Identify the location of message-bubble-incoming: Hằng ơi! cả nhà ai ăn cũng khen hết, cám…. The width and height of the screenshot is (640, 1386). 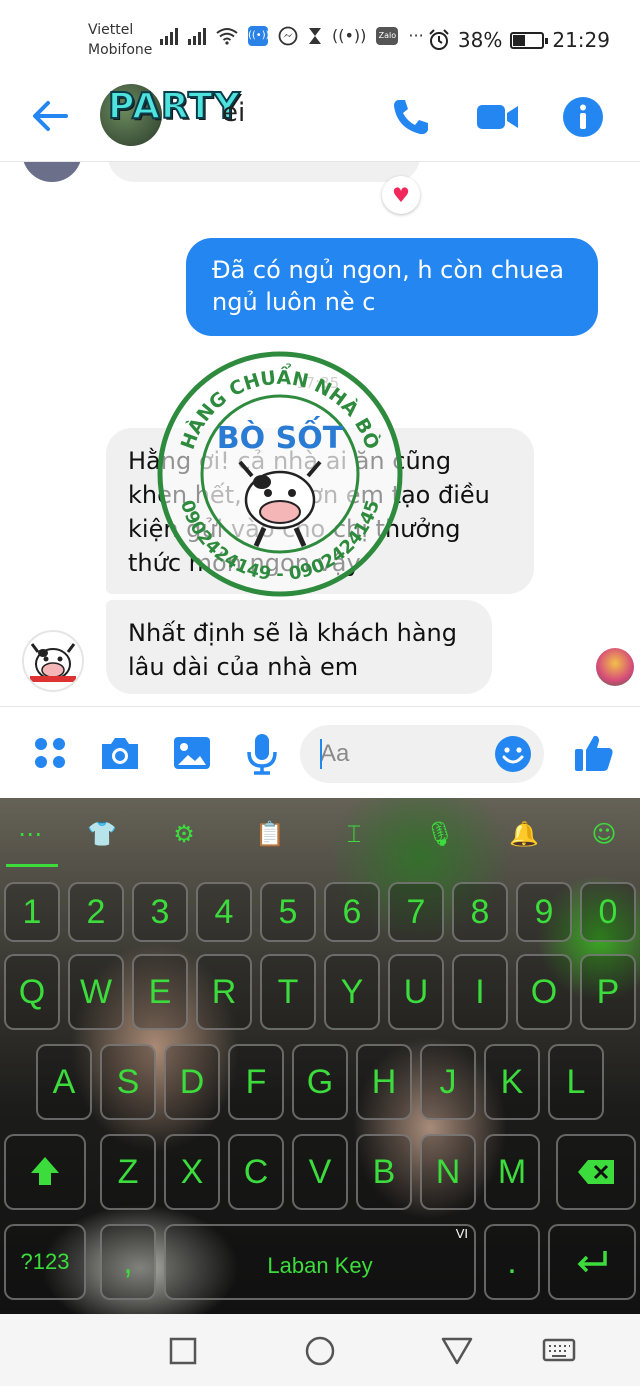
(320, 511).